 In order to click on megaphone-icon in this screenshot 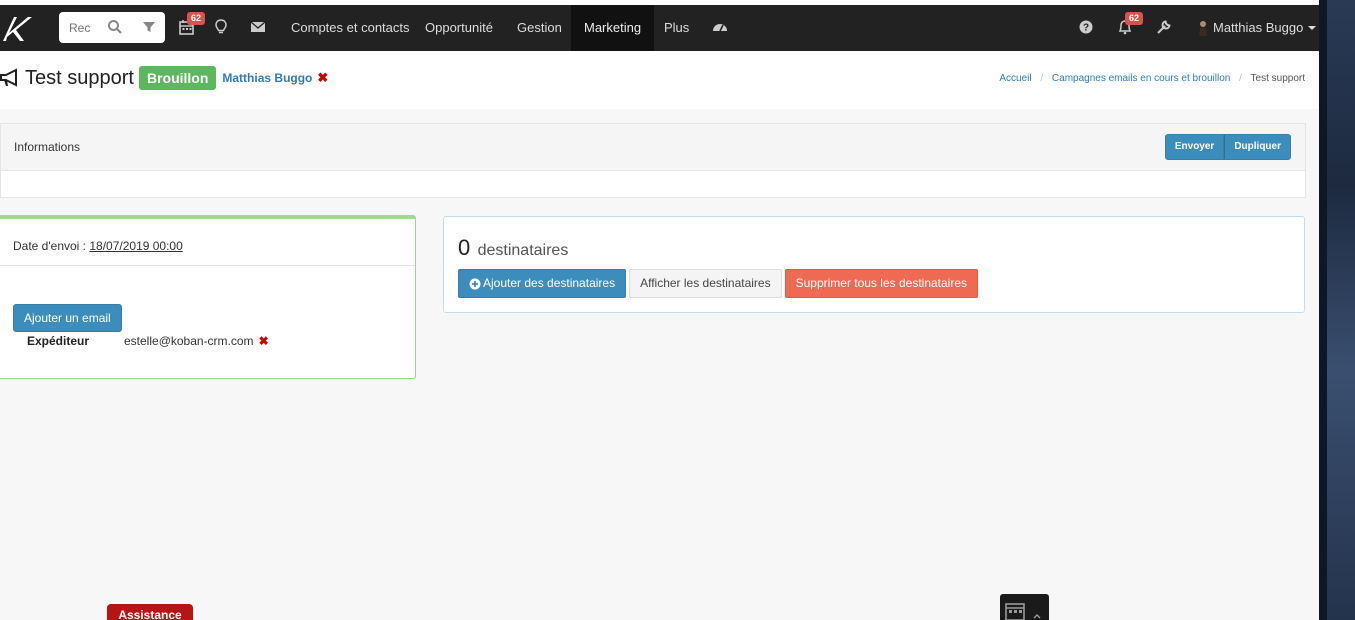, I will do `click(8, 77)`.